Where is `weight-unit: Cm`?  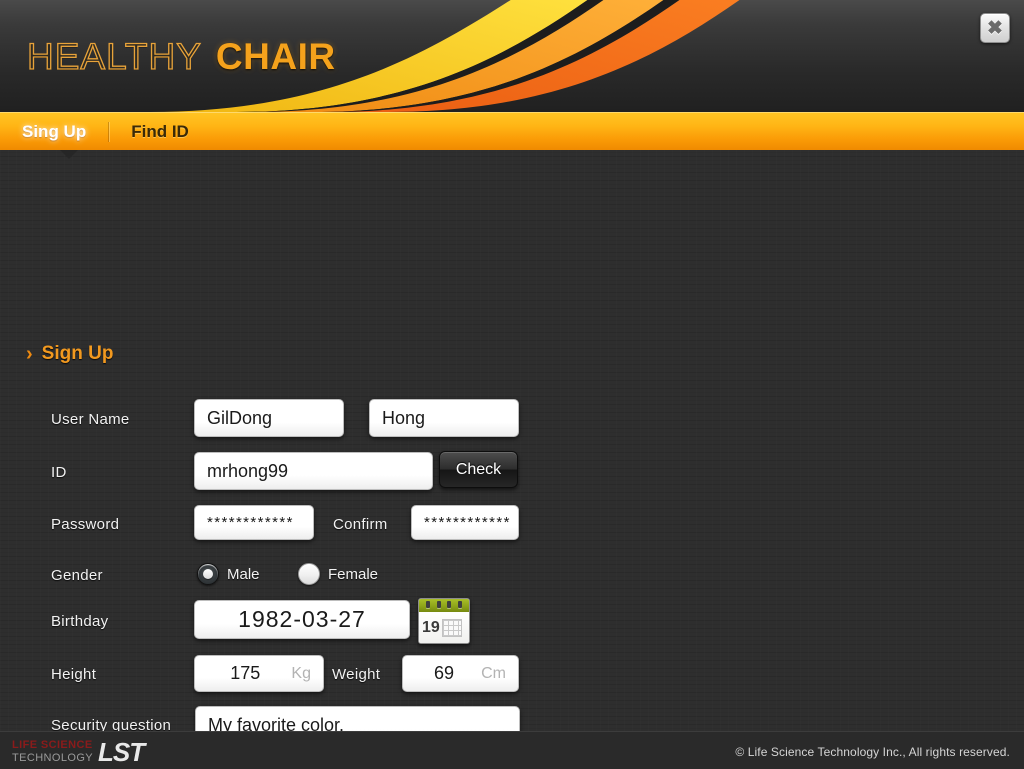
weight-unit: Cm is located at coordinates (493, 673).